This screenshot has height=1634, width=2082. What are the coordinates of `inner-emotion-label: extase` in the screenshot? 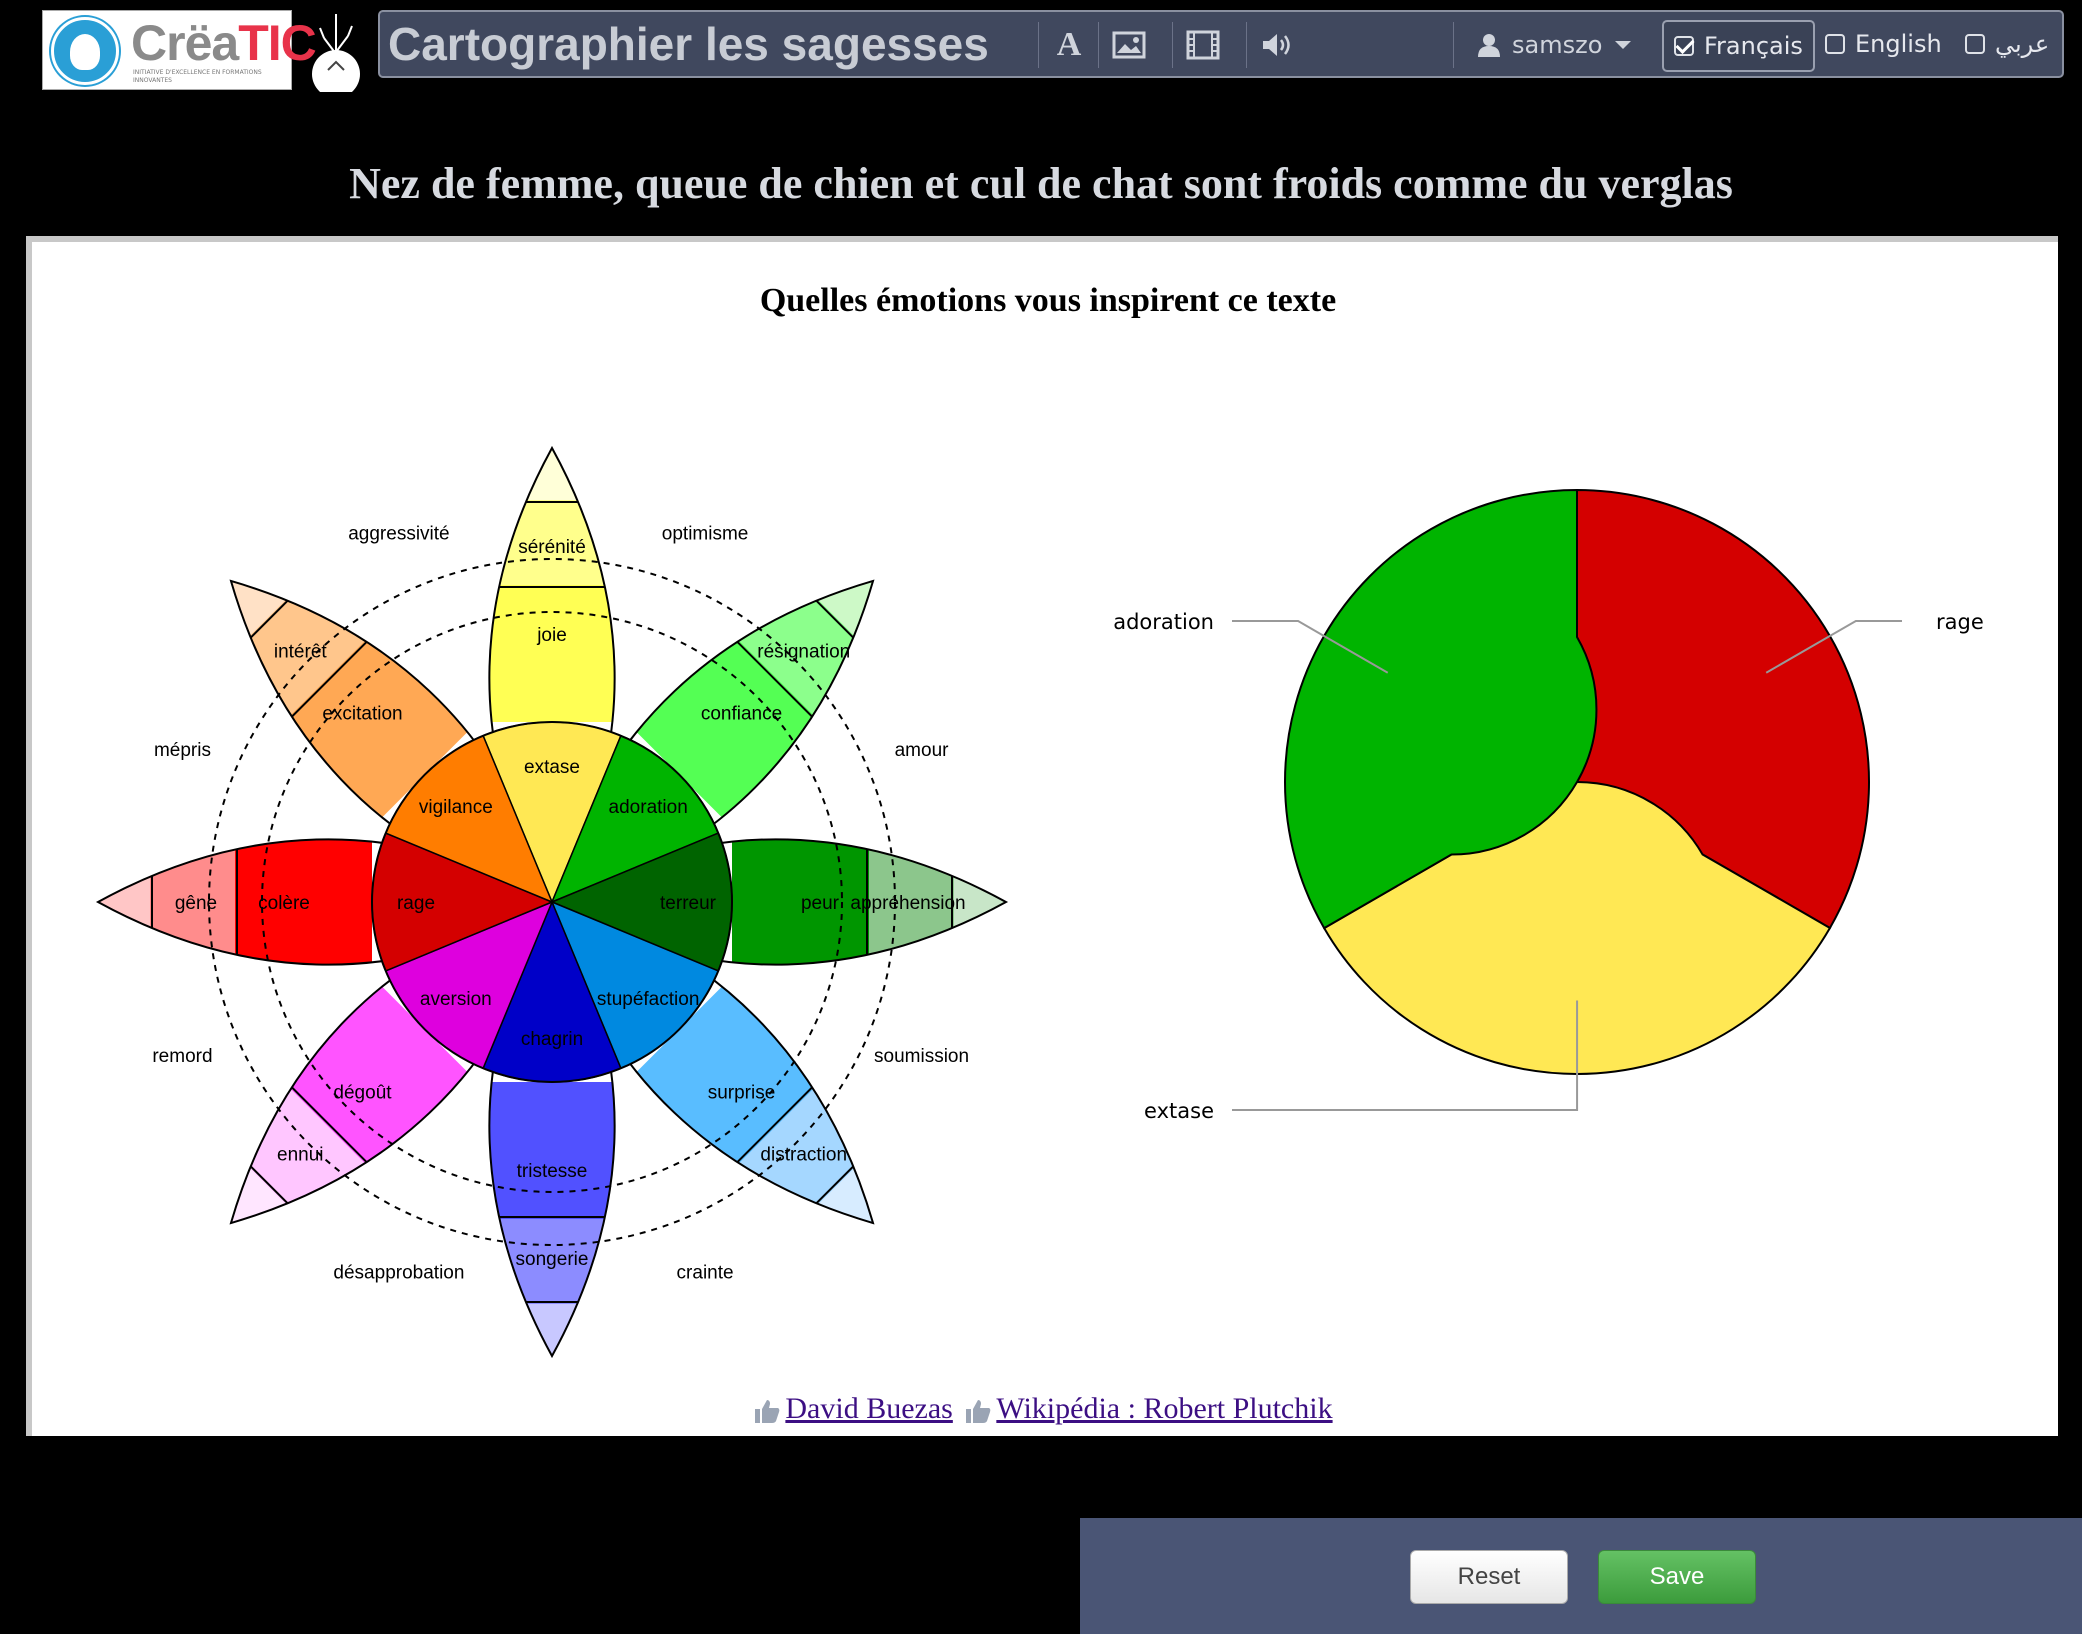 It's located at (552, 767).